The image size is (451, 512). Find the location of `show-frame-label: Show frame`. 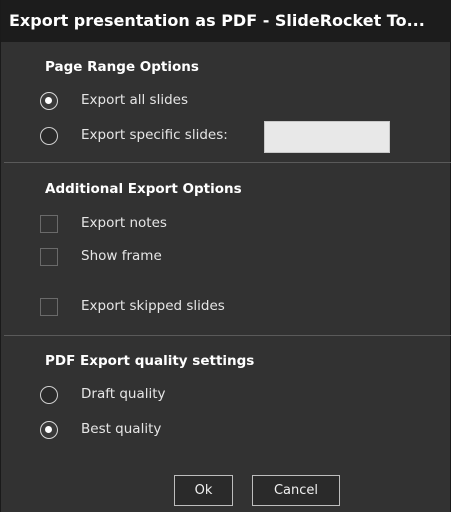

show-frame-label: Show frame is located at coordinates (121, 256).